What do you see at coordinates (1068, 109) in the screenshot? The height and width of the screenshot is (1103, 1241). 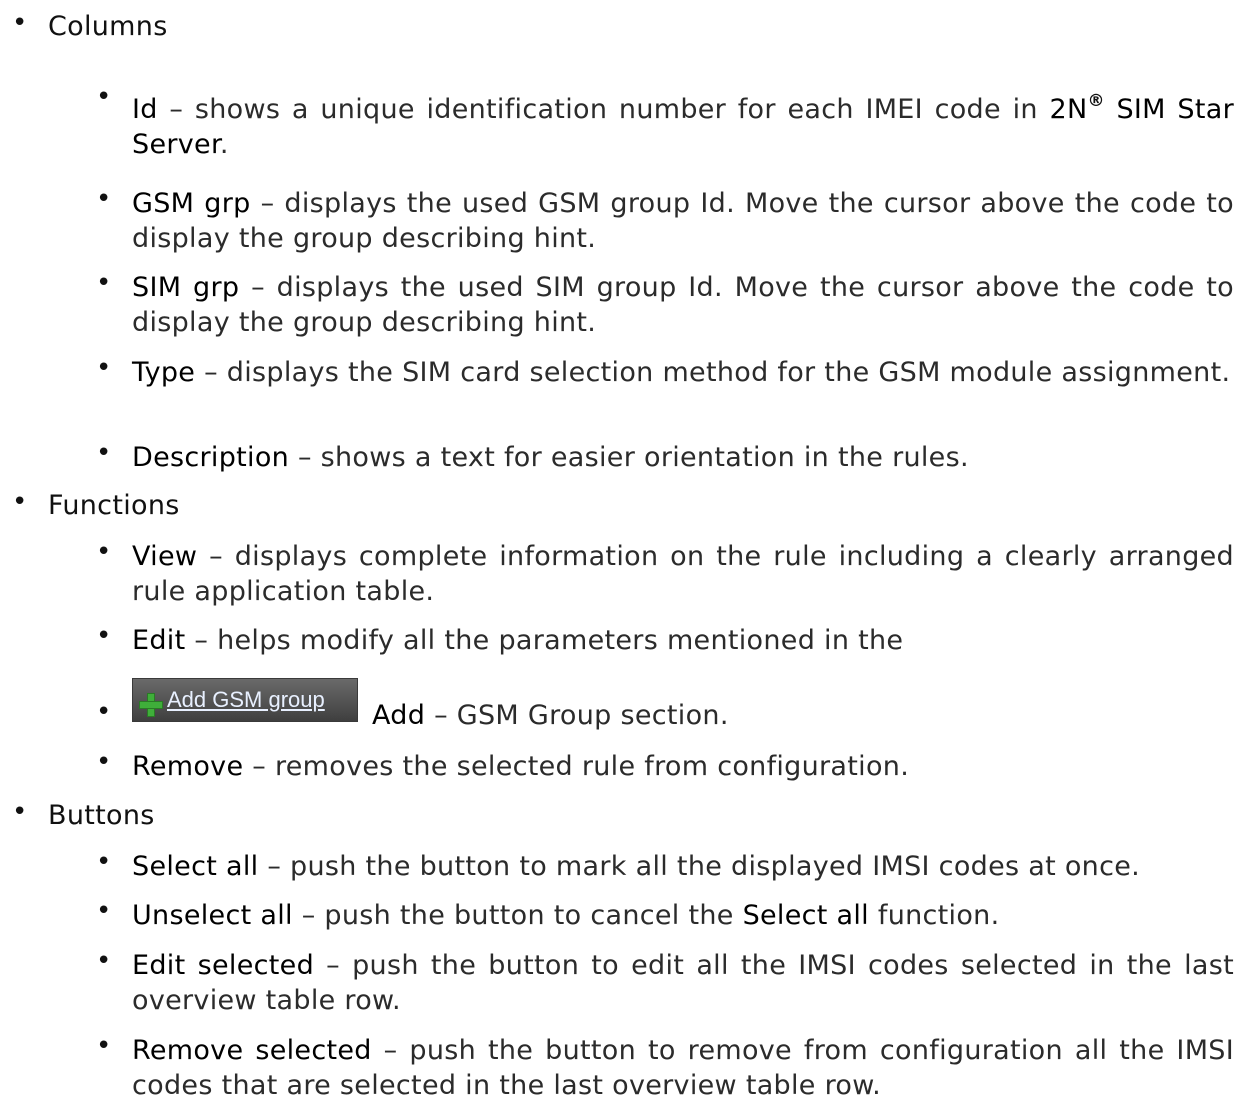 I see `brand-name: 2N` at bounding box center [1068, 109].